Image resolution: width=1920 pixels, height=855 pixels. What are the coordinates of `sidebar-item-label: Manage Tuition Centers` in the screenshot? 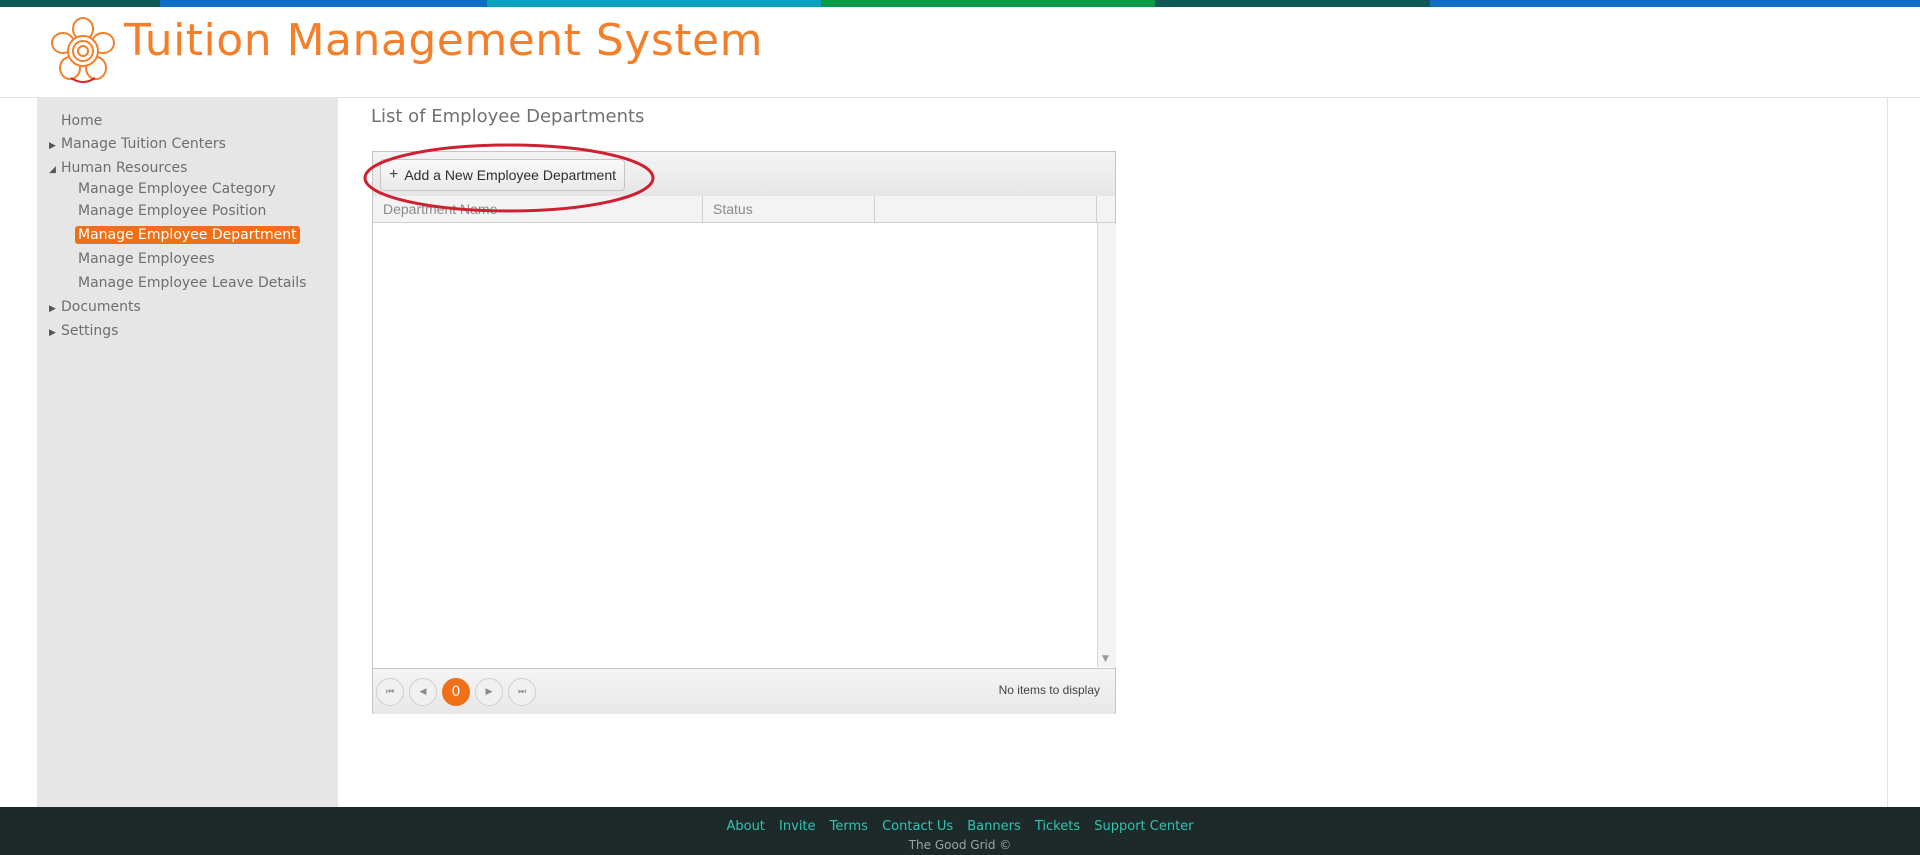 It's located at (143, 144).